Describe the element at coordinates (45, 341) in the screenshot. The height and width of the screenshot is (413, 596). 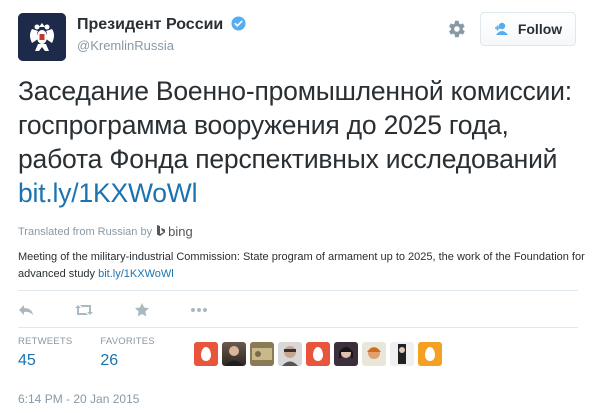
I see `retweets-label: RETWEETS` at that location.